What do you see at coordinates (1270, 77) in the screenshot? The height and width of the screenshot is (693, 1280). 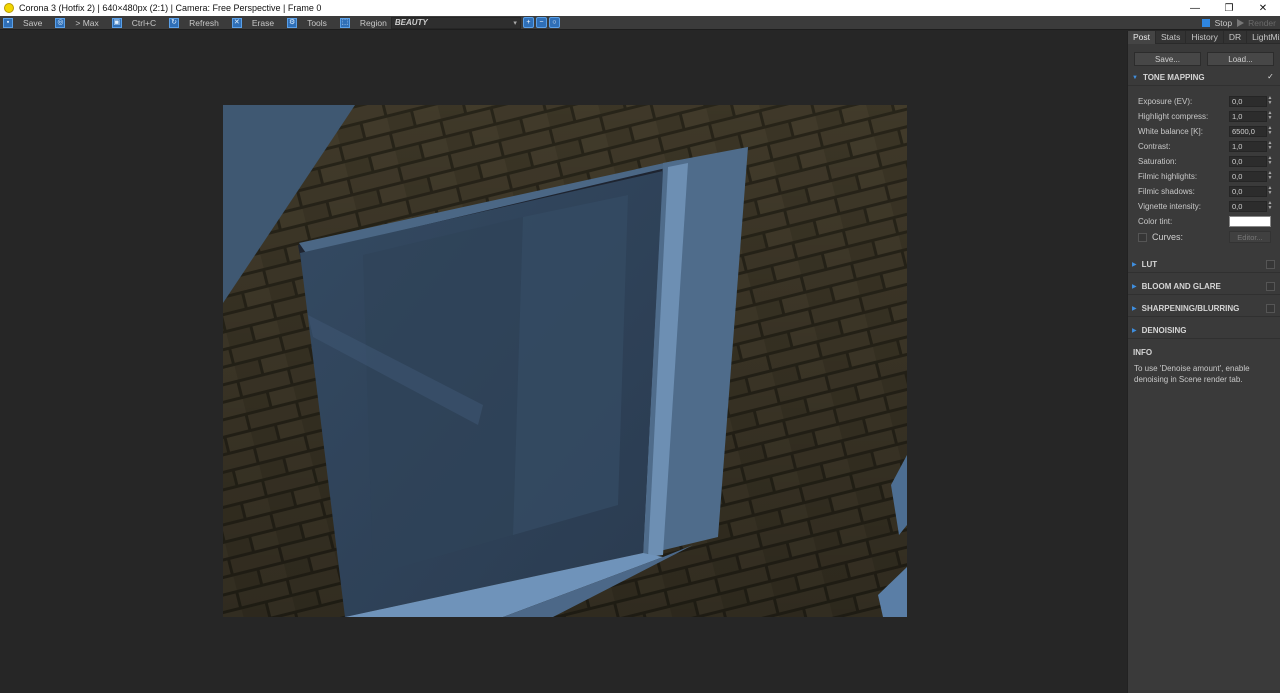 I see `tone-mapping-checkbox: ✓` at bounding box center [1270, 77].